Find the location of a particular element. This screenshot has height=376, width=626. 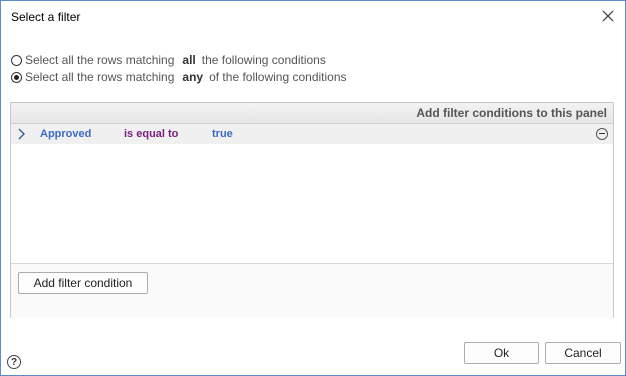

help-icon: ? is located at coordinates (14, 362).